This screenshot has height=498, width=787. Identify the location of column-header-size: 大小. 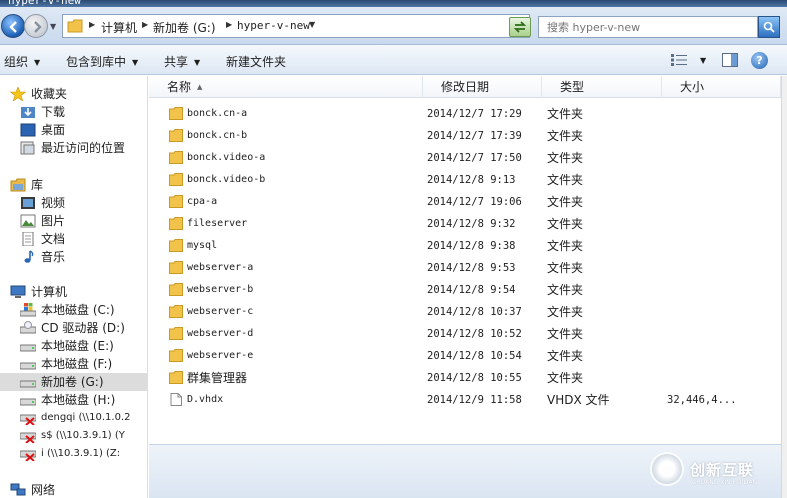
(721, 87).